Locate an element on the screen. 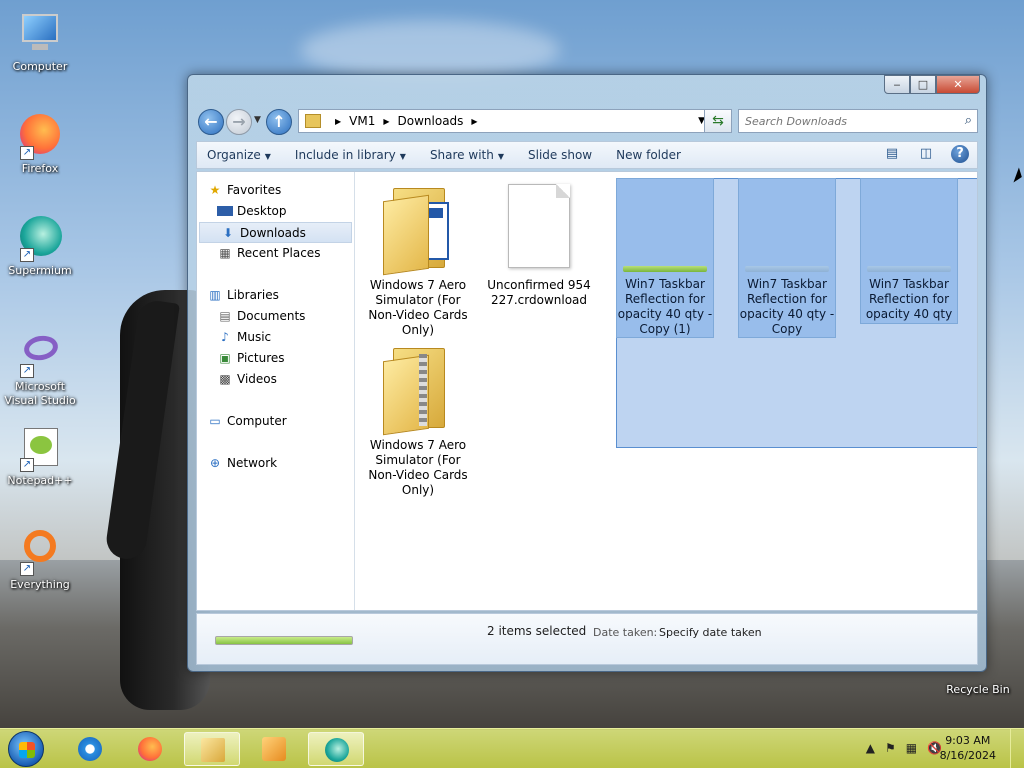 The width and height of the screenshot is (1024, 768). documents-icon: ▤ is located at coordinates (225, 316).